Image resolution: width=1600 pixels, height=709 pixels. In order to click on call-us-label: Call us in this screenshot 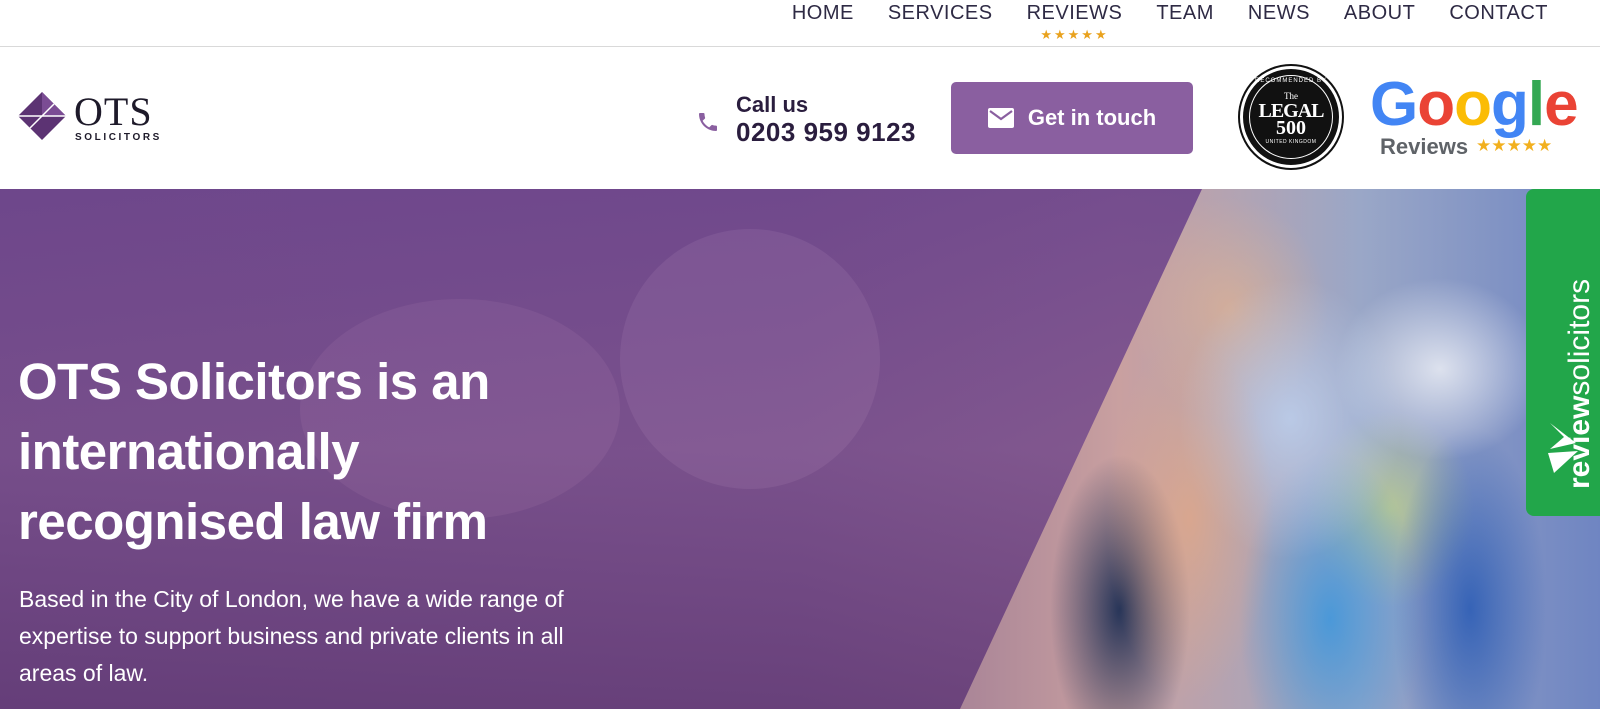, I will do `click(772, 104)`.